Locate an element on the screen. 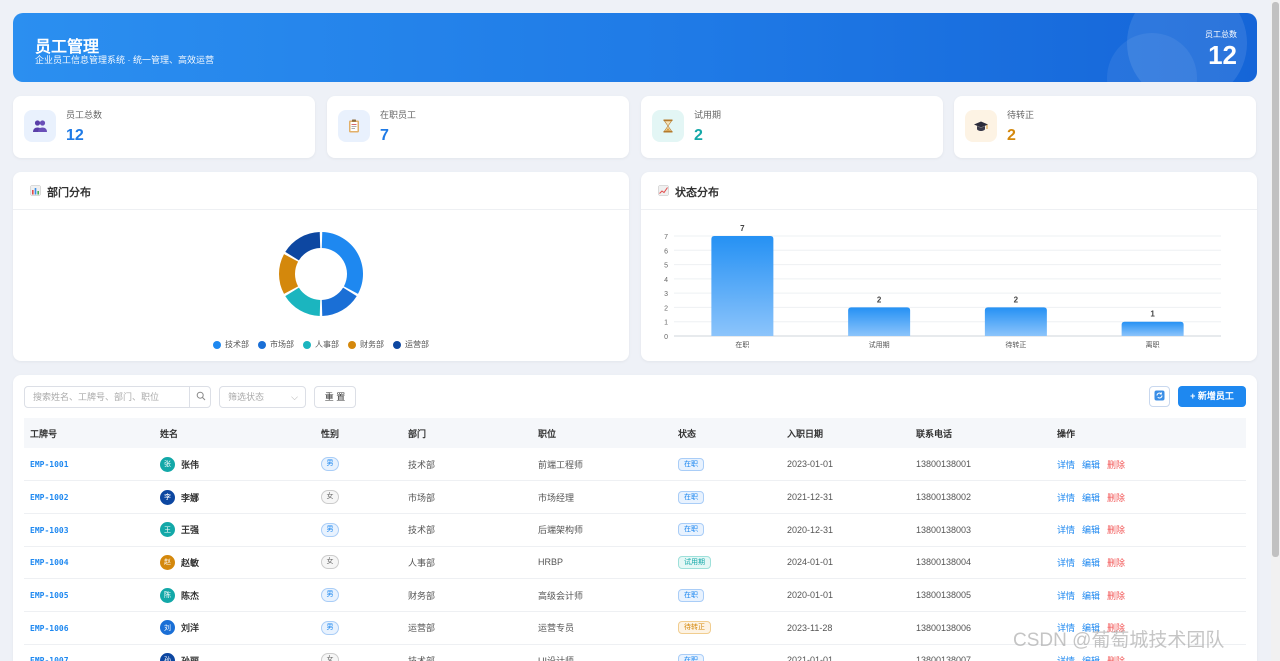 The height and width of the screenshot is (661, 1280). search-button is located at coordinates (200, 397).